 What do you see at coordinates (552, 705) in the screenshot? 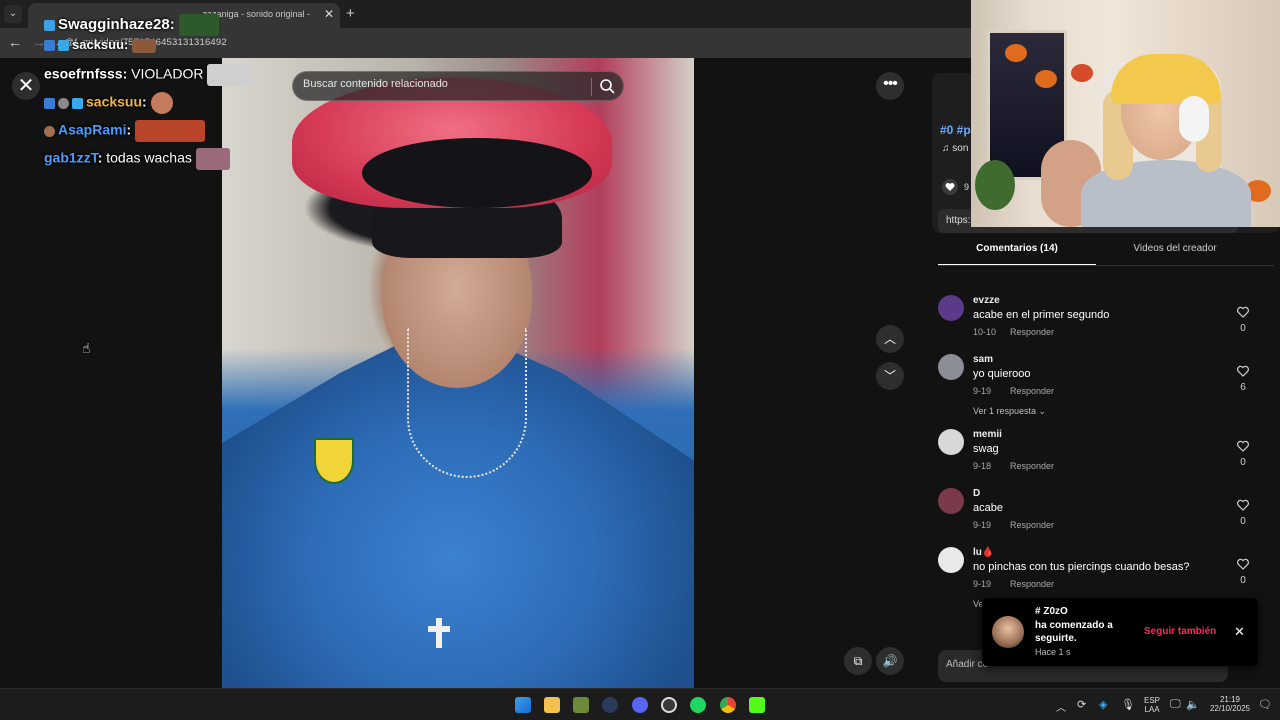
I see `file-explorer-icon` at bounding box center [552, 705].